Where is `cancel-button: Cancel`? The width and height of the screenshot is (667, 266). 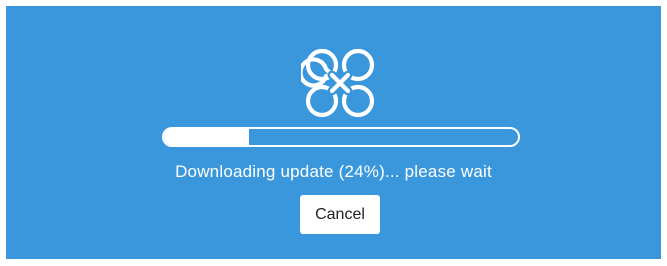
cancel-button: Cancel is located at coordinates (340, 214).